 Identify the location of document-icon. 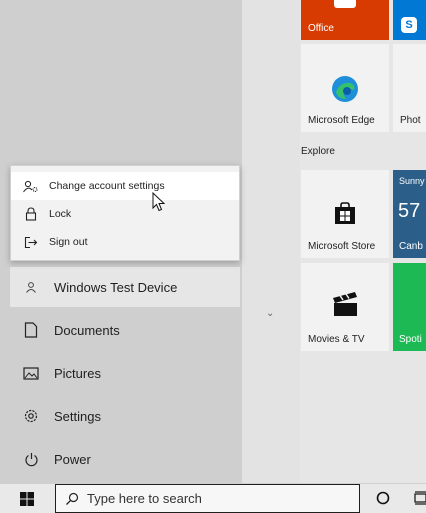
(31, 330).